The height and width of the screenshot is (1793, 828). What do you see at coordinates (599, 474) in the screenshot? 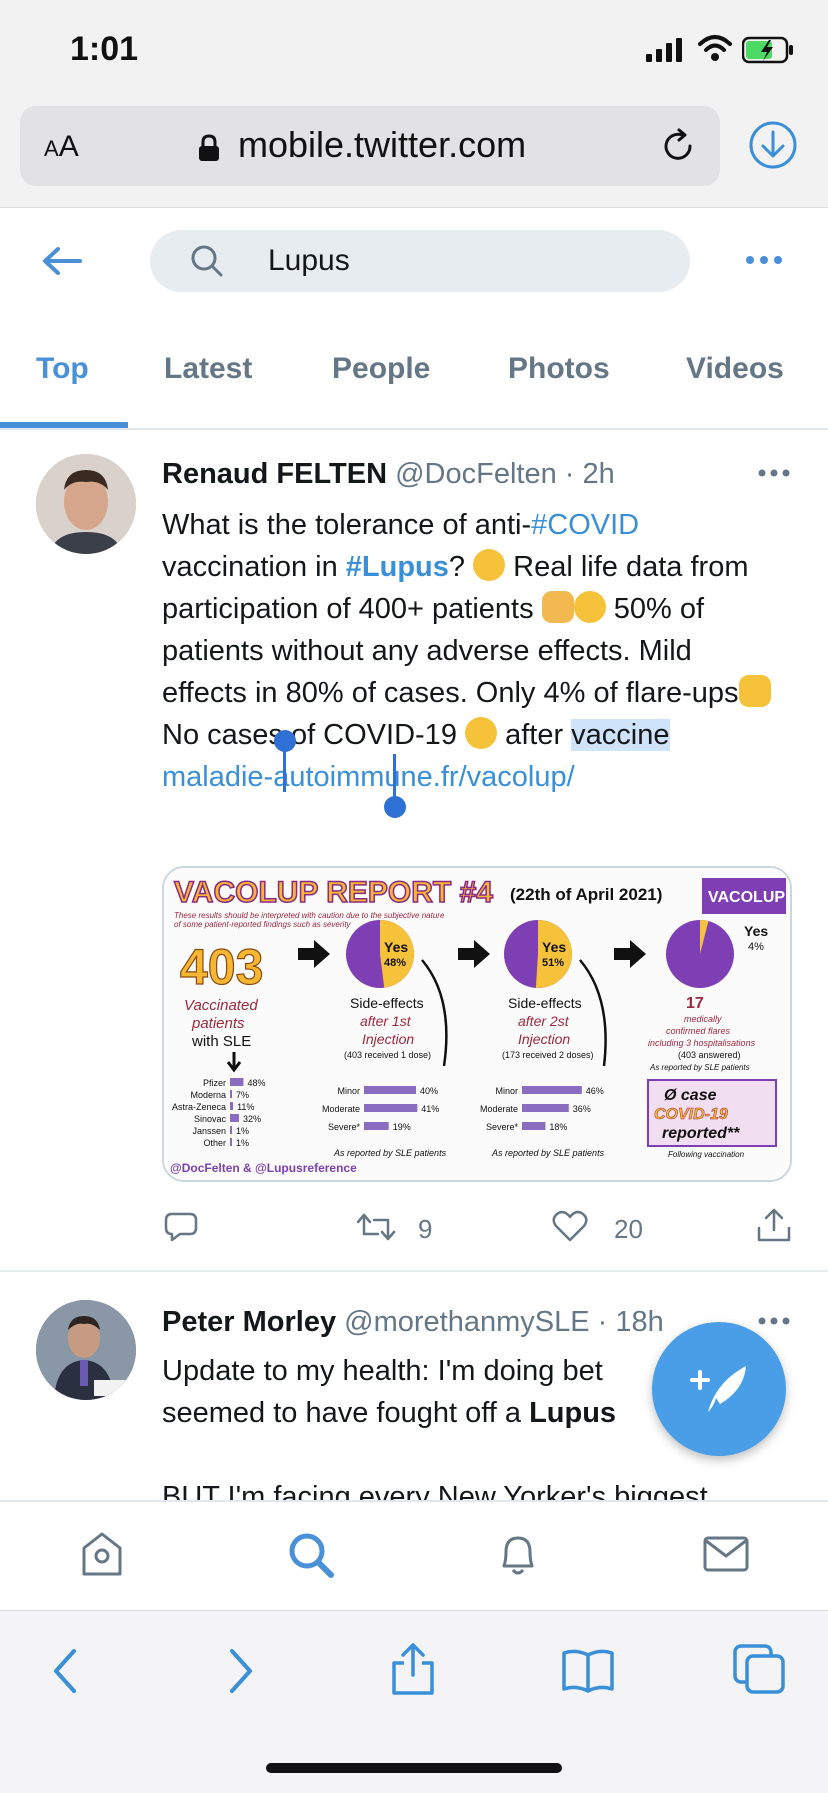
I see `tweet-time: 2h` at bounding box center [599, 474].